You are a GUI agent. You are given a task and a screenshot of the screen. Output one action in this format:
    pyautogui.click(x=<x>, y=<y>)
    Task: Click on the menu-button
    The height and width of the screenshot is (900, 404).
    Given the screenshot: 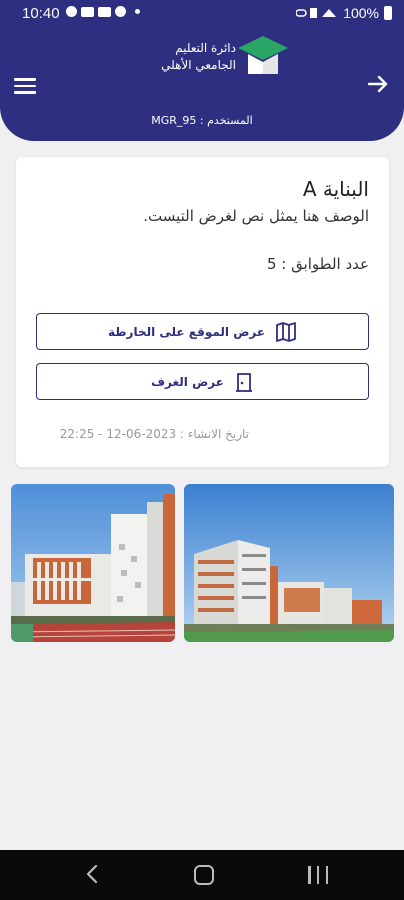 What is the action you would take?
    pyautogui.click(x=26, y=85)
    